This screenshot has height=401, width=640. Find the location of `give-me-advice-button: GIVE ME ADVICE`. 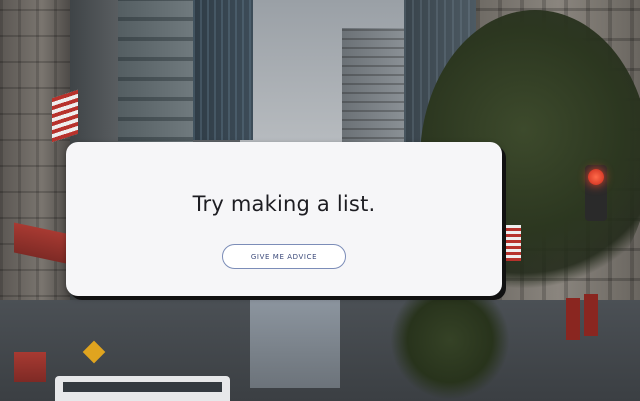

give-me-advice-button: GIVE ME ADVICE is located at coordinates (284, 256).